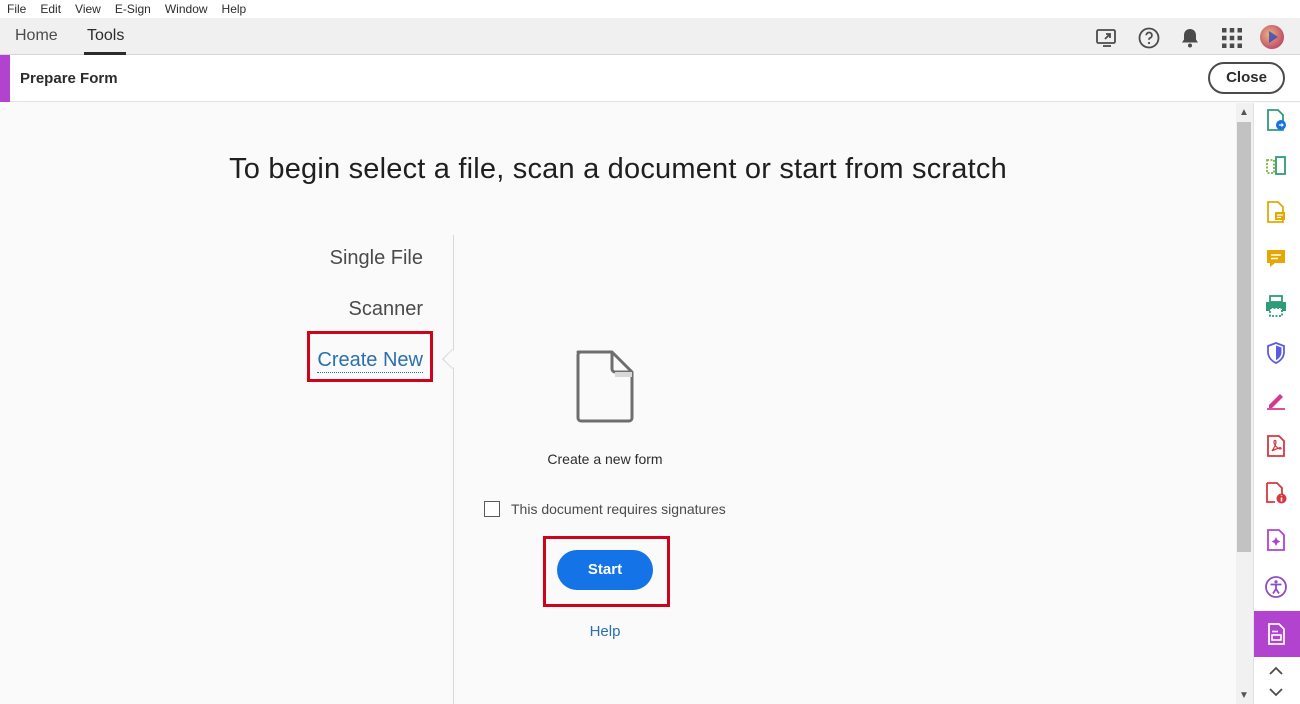 The height and width of the screenshot is (704, 1300). What do you see at coordinates (1276, 446) in the screenshot?
I see `pdf-icon` at bounding box center [1276, 446].